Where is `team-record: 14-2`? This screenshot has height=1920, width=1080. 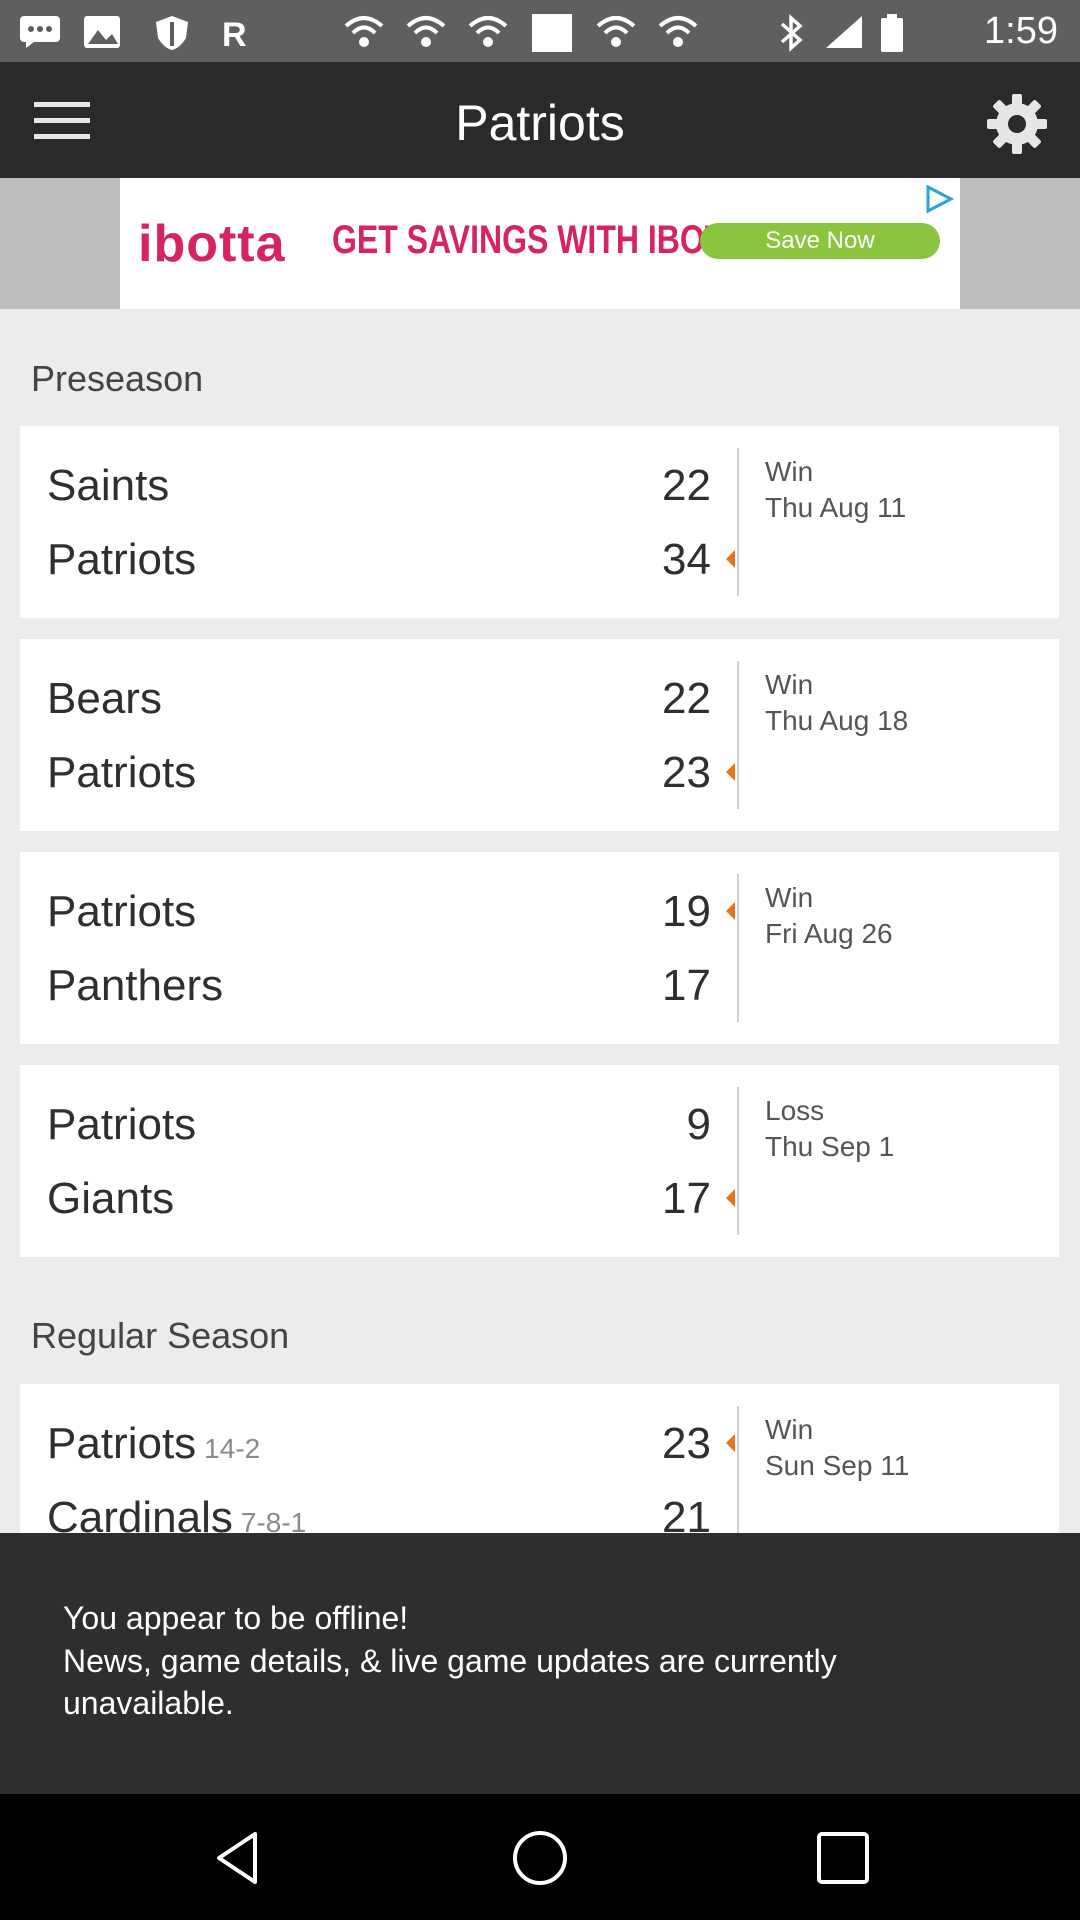 team-record: 14-2 is located at coordinates (232, 1448).